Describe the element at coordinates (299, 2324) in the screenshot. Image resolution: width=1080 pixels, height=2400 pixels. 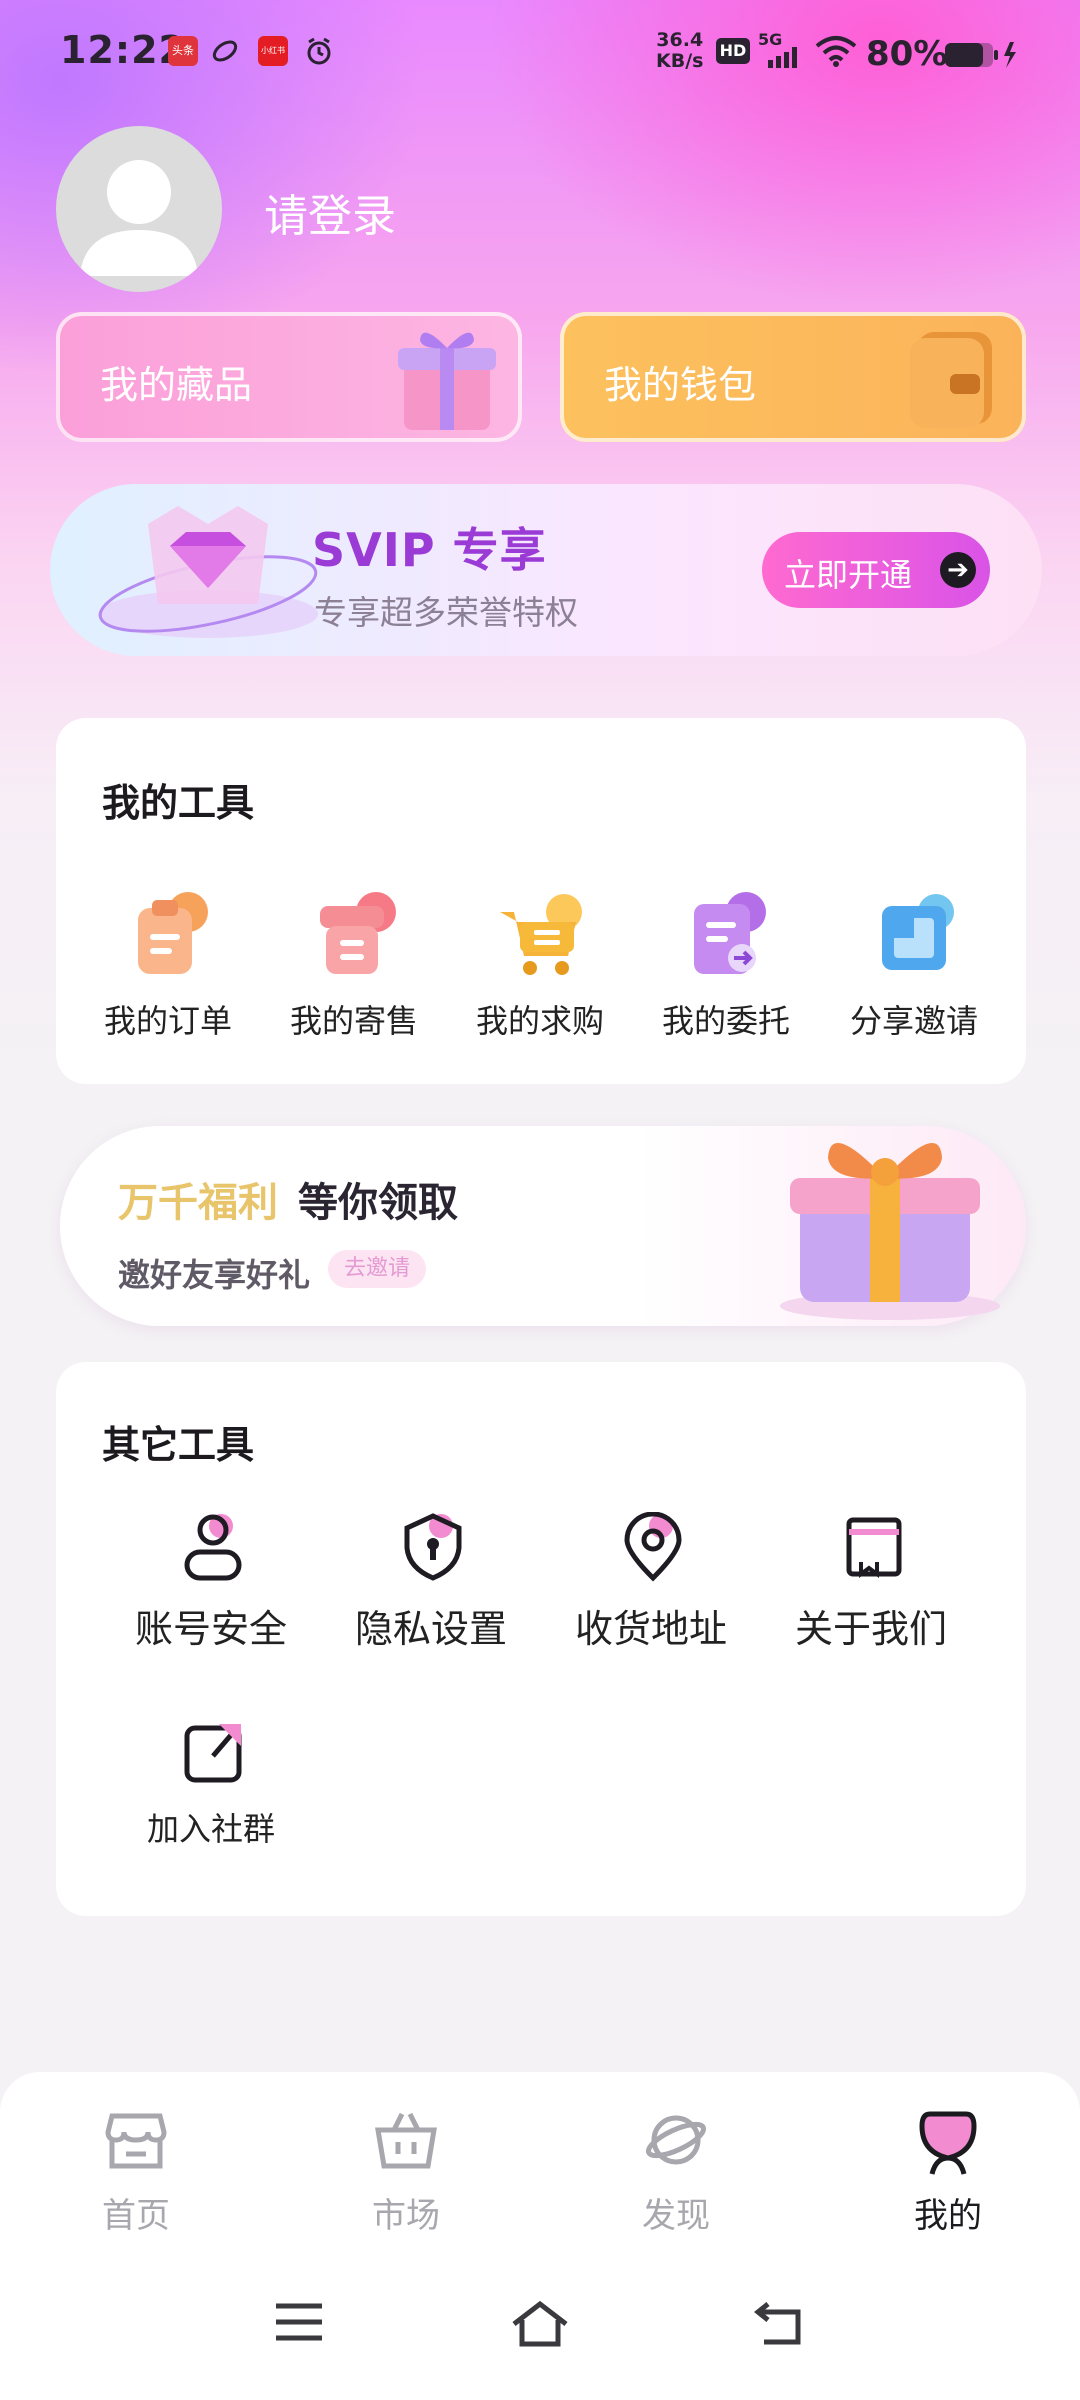
I see `menu-icon` at that location.